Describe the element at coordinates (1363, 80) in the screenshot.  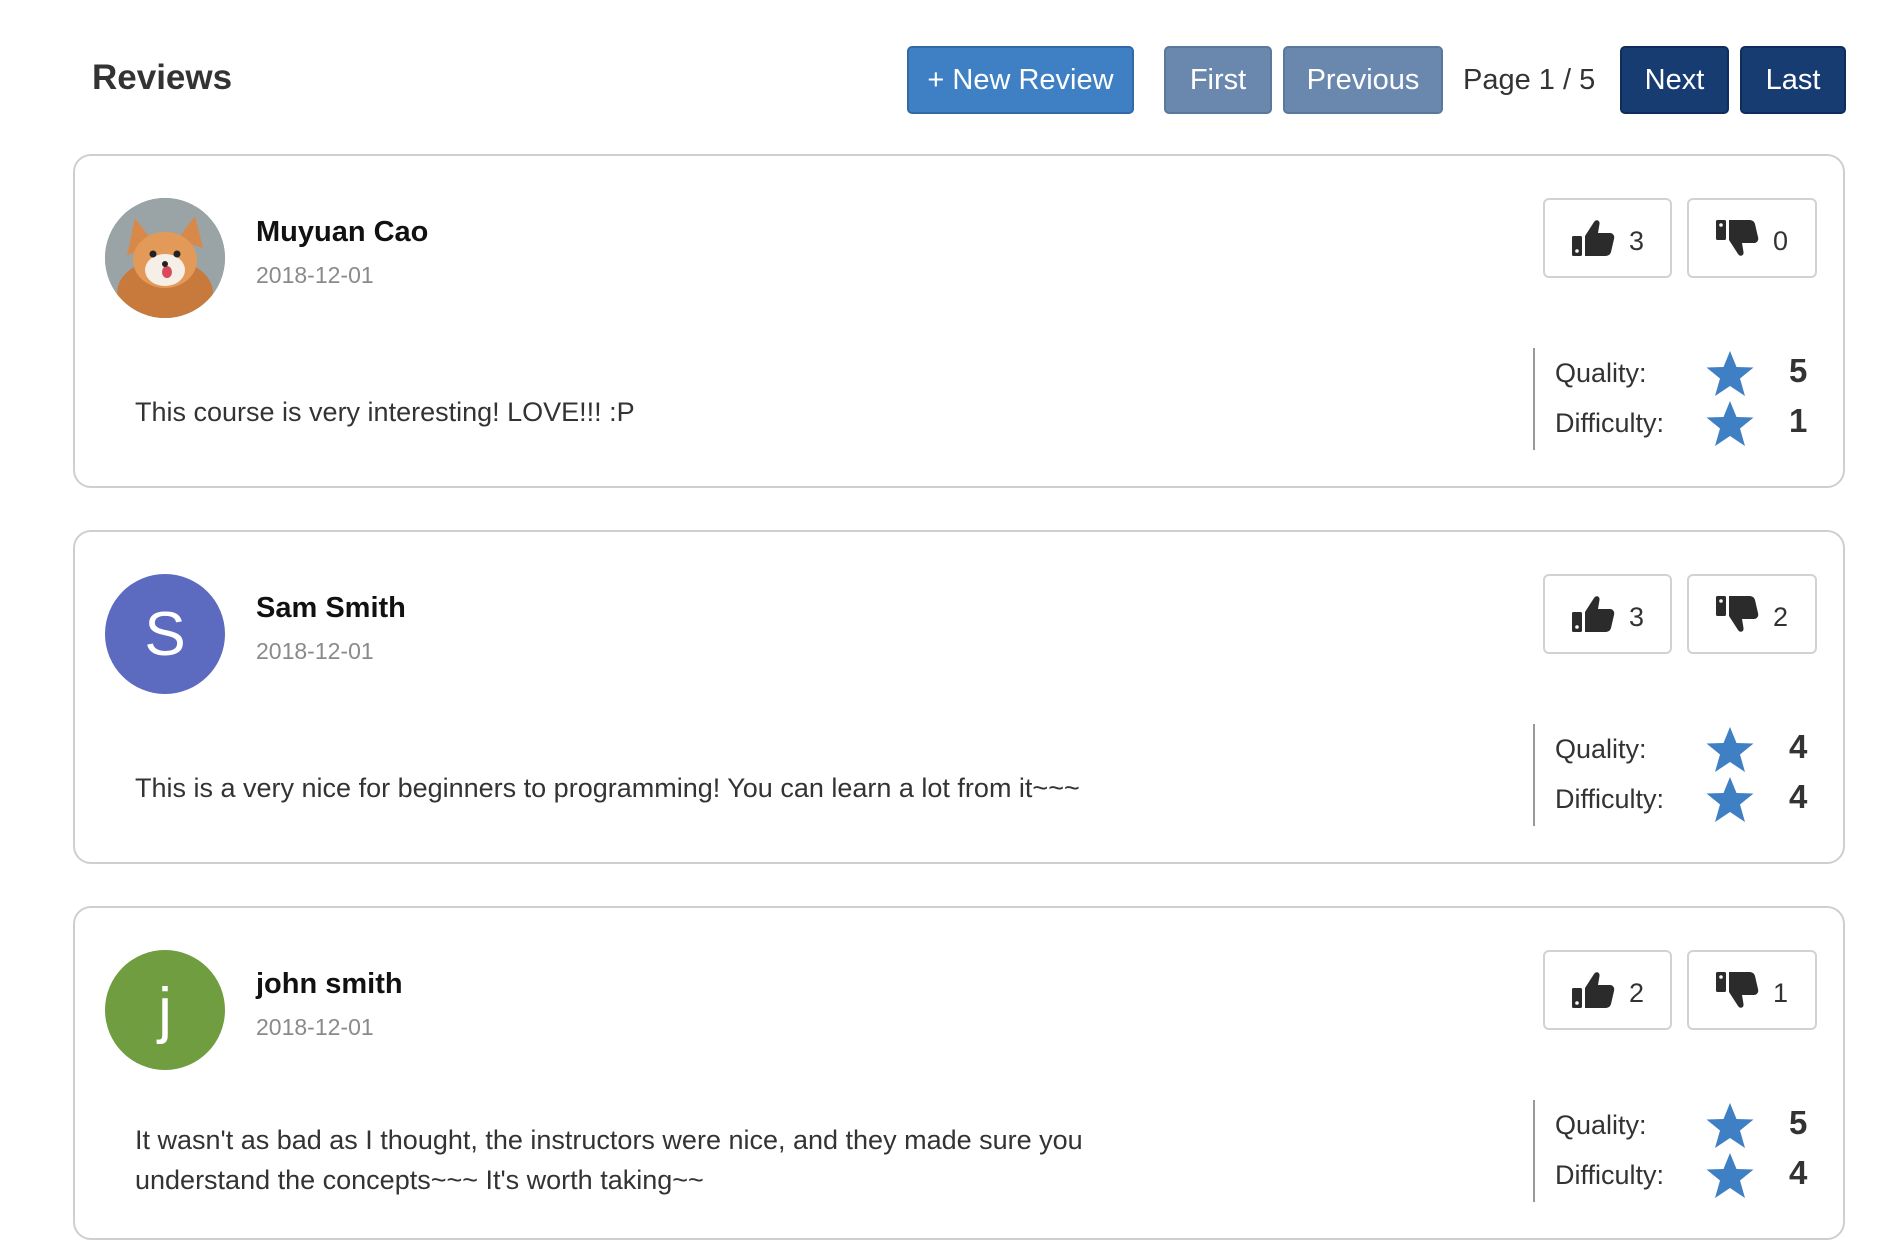
I see `previous-page-button: Previous` at that location.